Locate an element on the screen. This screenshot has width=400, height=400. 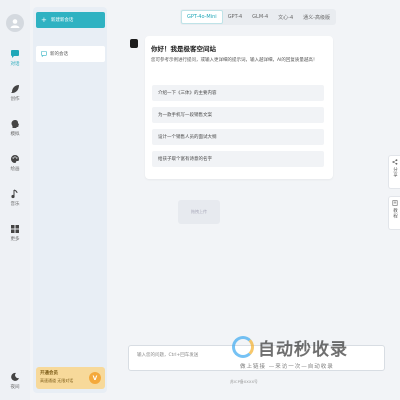
music-icon is located at coordinates (14, 194).